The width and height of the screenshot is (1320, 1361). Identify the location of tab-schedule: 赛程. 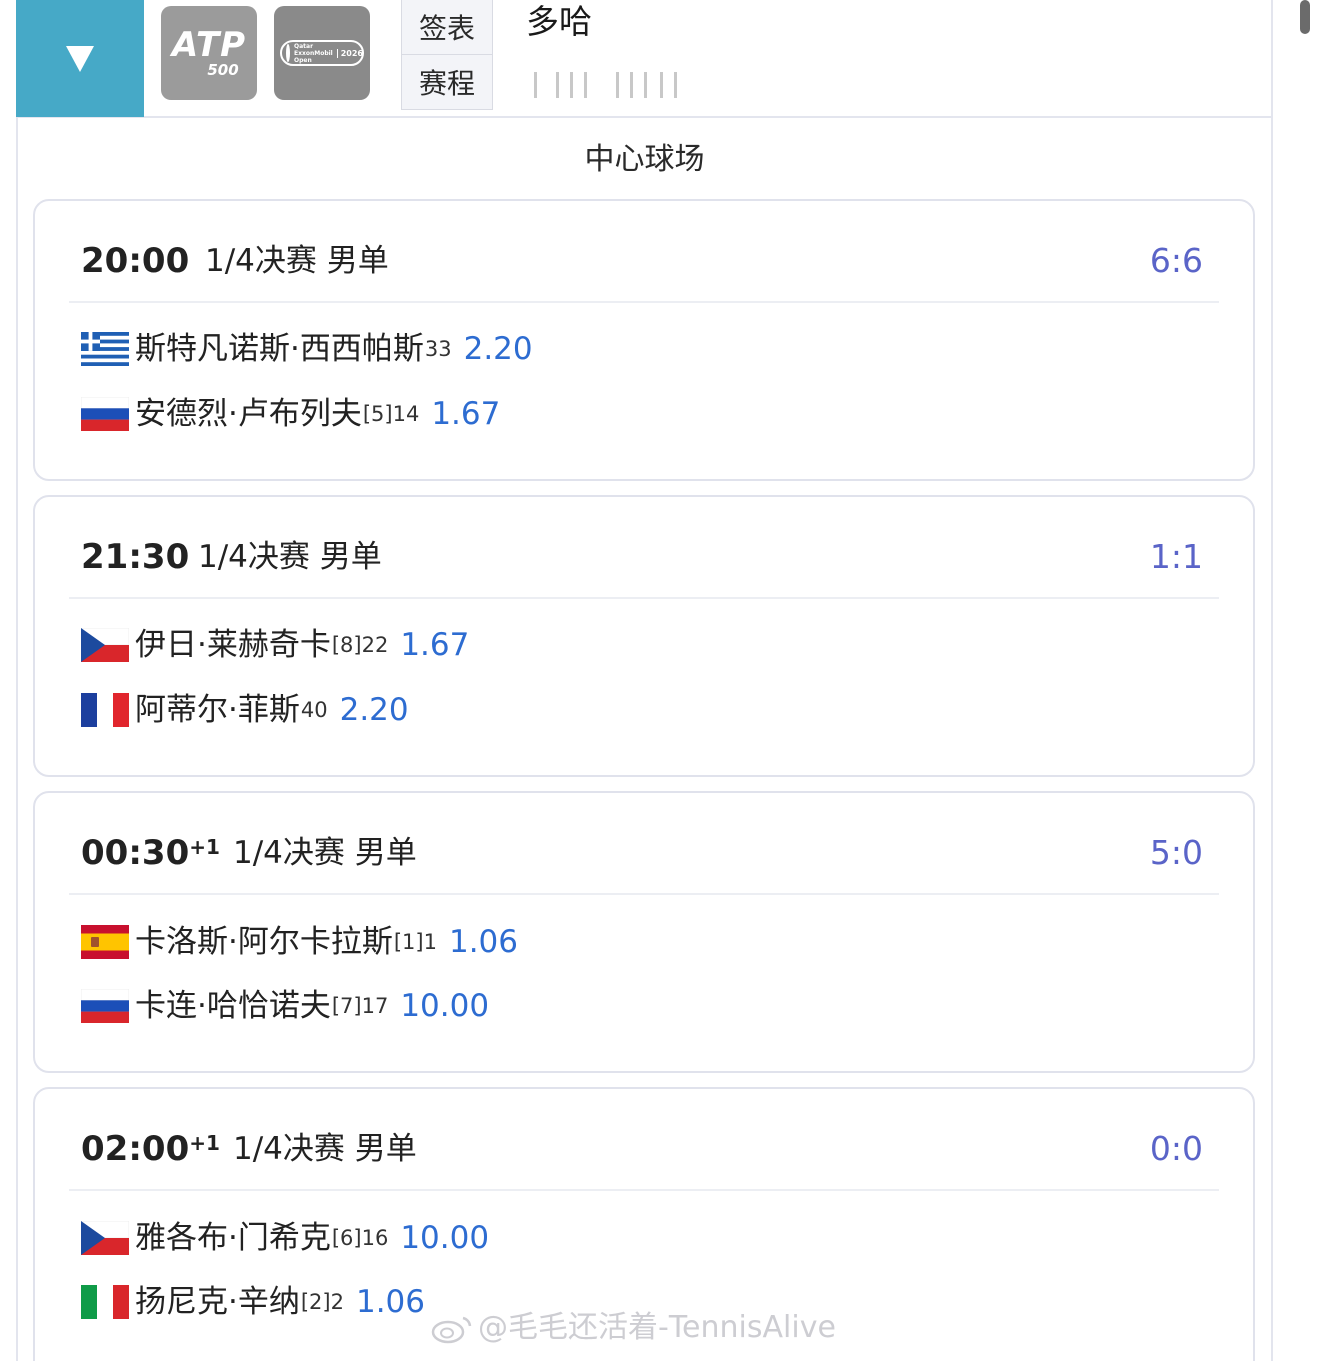
(447, 81).